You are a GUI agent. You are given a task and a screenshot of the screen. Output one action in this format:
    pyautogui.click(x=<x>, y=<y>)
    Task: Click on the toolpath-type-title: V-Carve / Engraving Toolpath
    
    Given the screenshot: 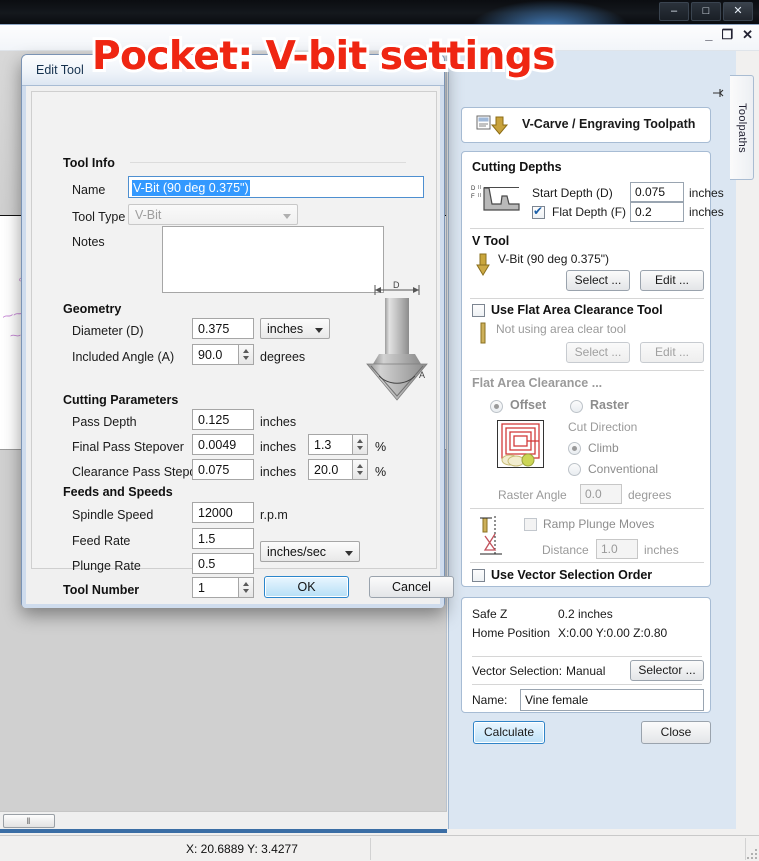 What is the action you would take?
    pyautogui.click(x=609, y=124)
    